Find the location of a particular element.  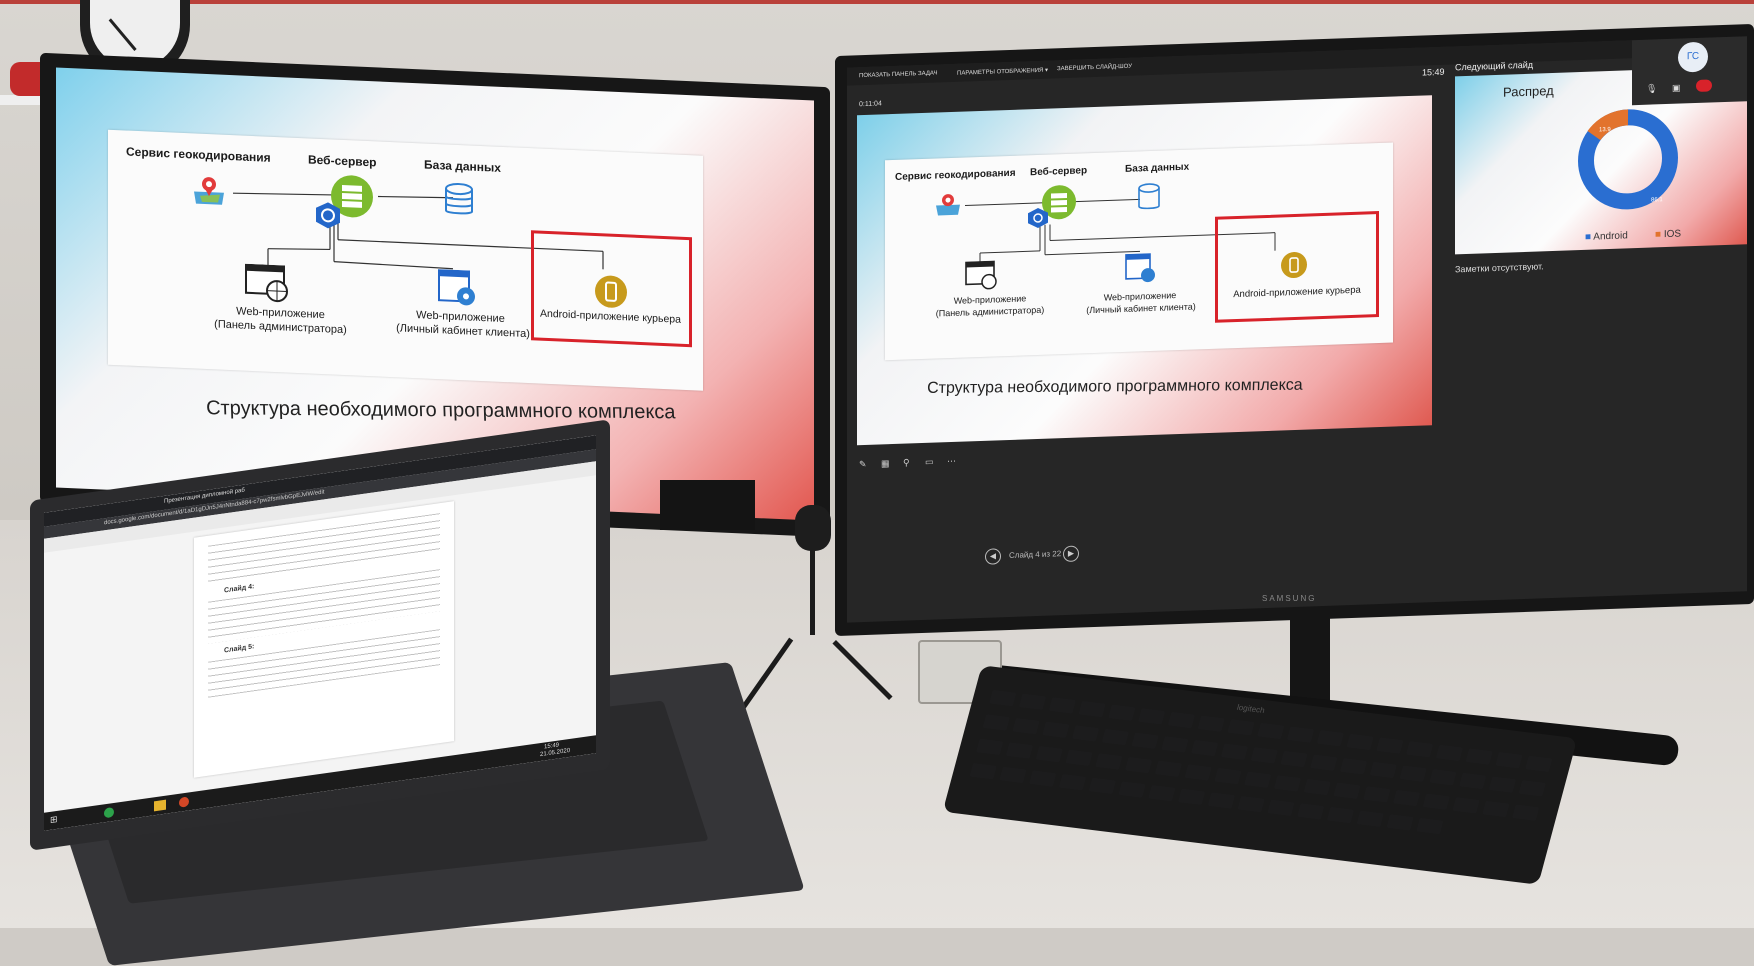

android-app-highlight-box: Android-приложение курьера is located at coordinates (611, 289).